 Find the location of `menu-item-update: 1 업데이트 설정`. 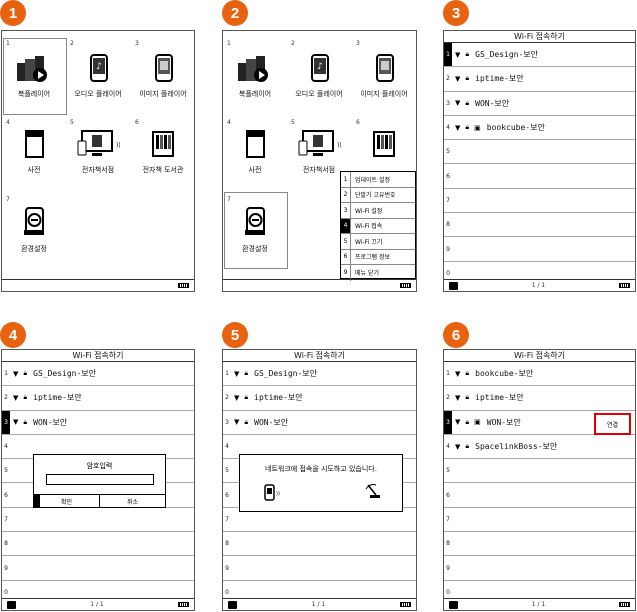

menu-item-update: 1 업데이트 설정 is located at coordinates (378, 180).